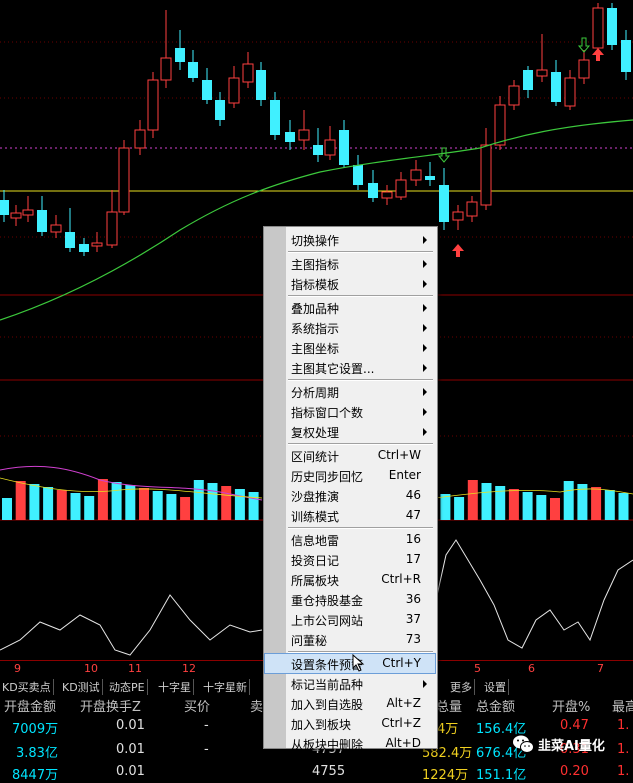  What do you see at coordinates (350, 515) in the screenshot?
I see `menu-item: 训练模式 47` at bounding box center [350, 515].